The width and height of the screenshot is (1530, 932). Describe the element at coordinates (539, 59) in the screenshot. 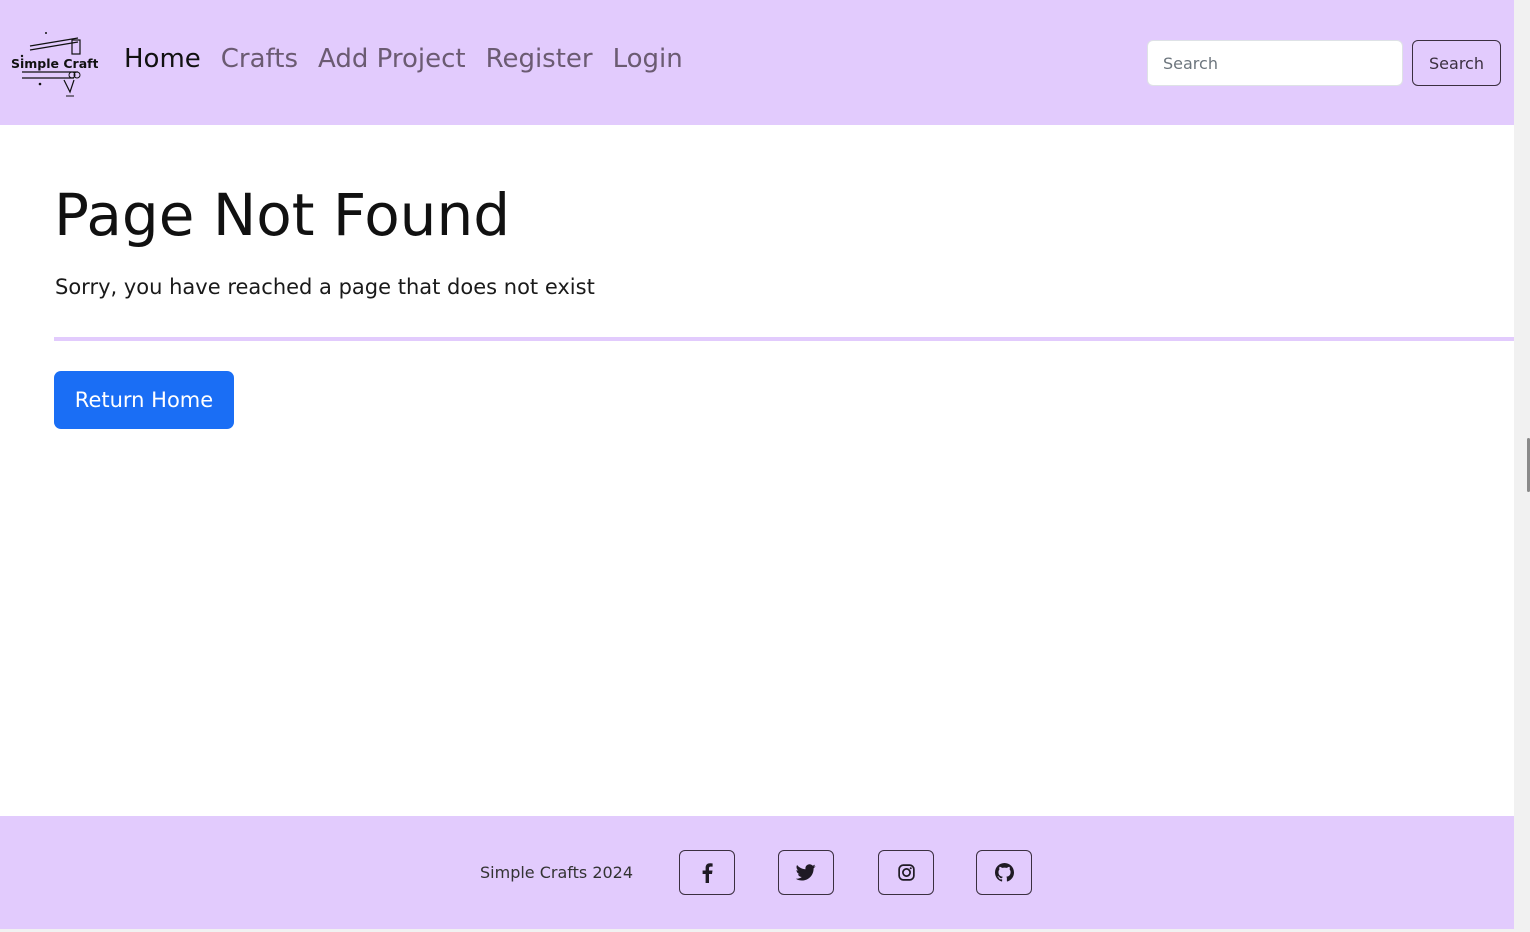

I see `nav-link-register: Register` at that location.